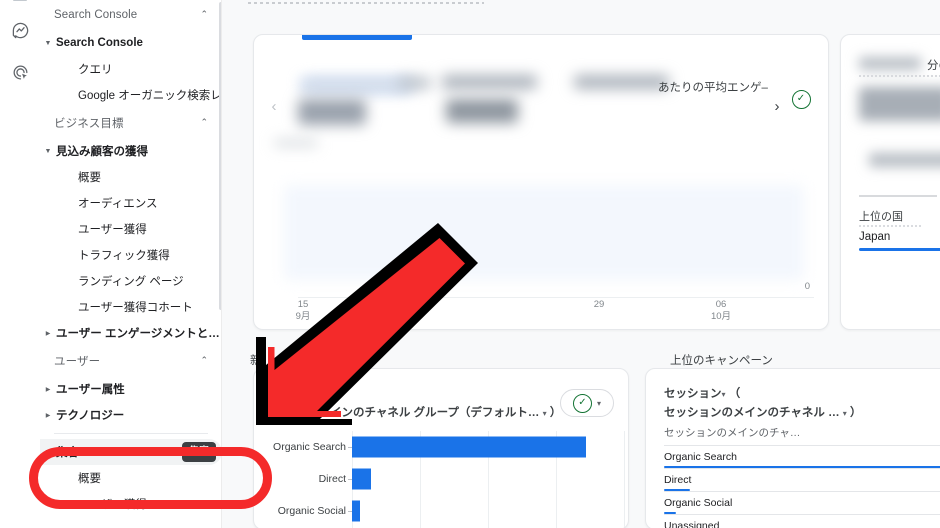 The image size is (940, 528). What do you see at coordinates (131, 504) in the screenshot?
I see `sidebar-item-item13: ユーザー獲得` at bounding box center [131, 504].